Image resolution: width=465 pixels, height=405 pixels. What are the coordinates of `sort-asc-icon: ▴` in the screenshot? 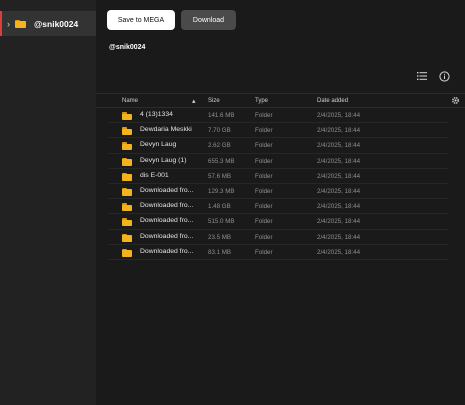 It's located at (194, 101).